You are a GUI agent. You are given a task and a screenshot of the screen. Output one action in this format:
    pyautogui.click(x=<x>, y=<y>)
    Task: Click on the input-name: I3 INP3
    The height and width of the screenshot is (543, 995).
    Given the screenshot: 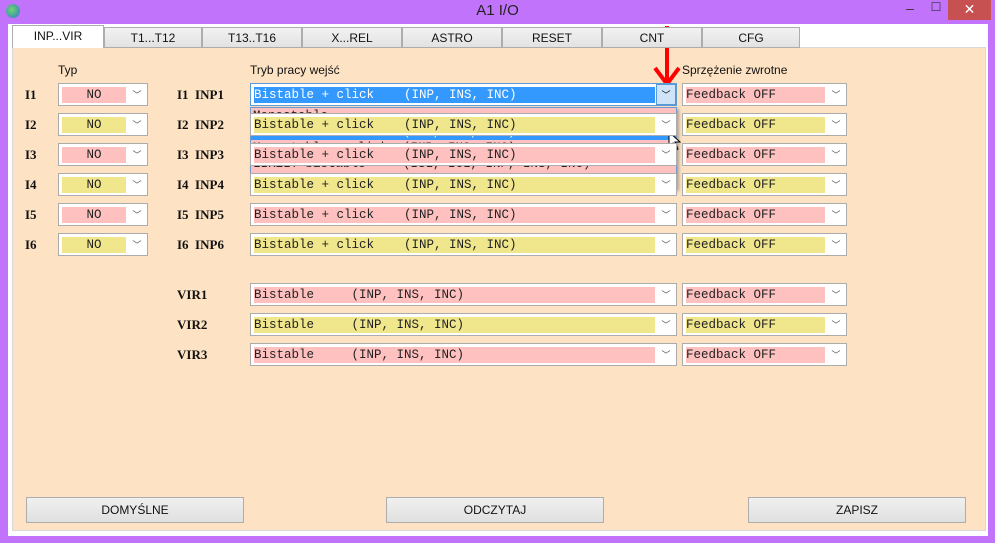 What is the action you would take?
    pyautogui.click(x=200, y=154)
    